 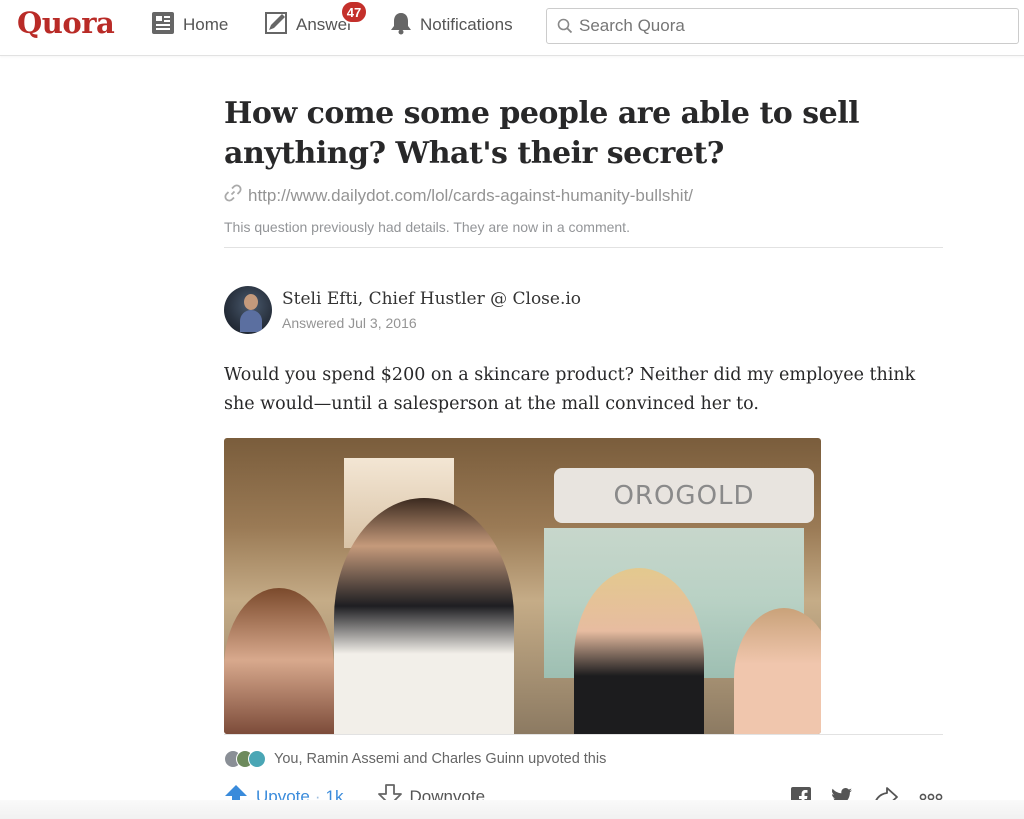 I want to click on search-box, so click(x=782, y=26).